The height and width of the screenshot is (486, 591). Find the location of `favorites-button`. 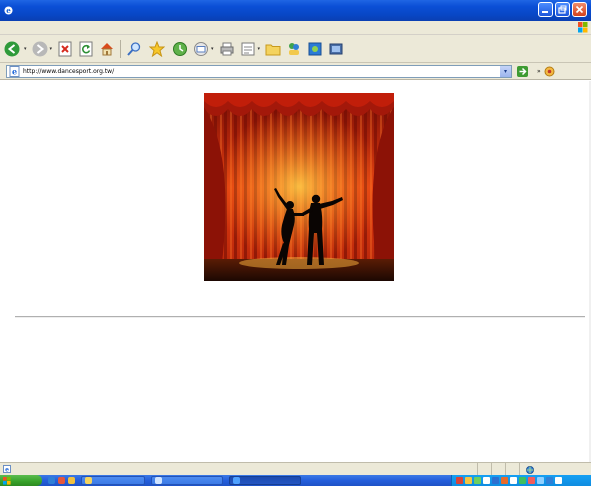

favorites-button is located at coordinates (158, 48).